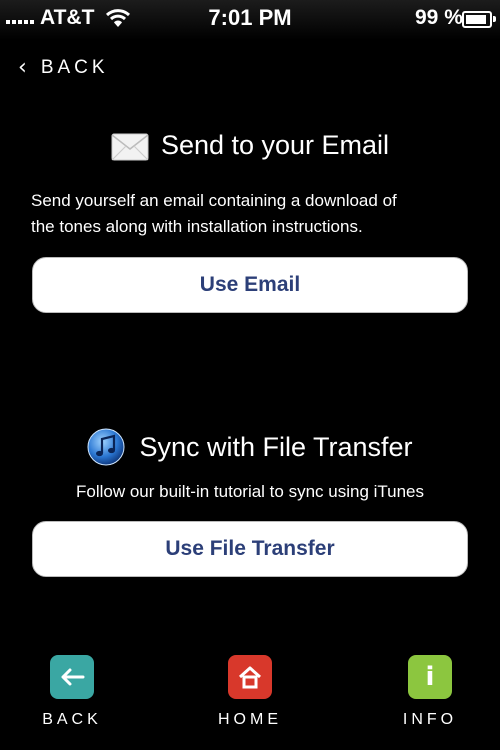 The height and width of the screenshot is (750, 500). What do you see at coordinates (439, 17) in the screenshot?
I see `battery-percentage: 99 %` at bounding box center [439, 17].